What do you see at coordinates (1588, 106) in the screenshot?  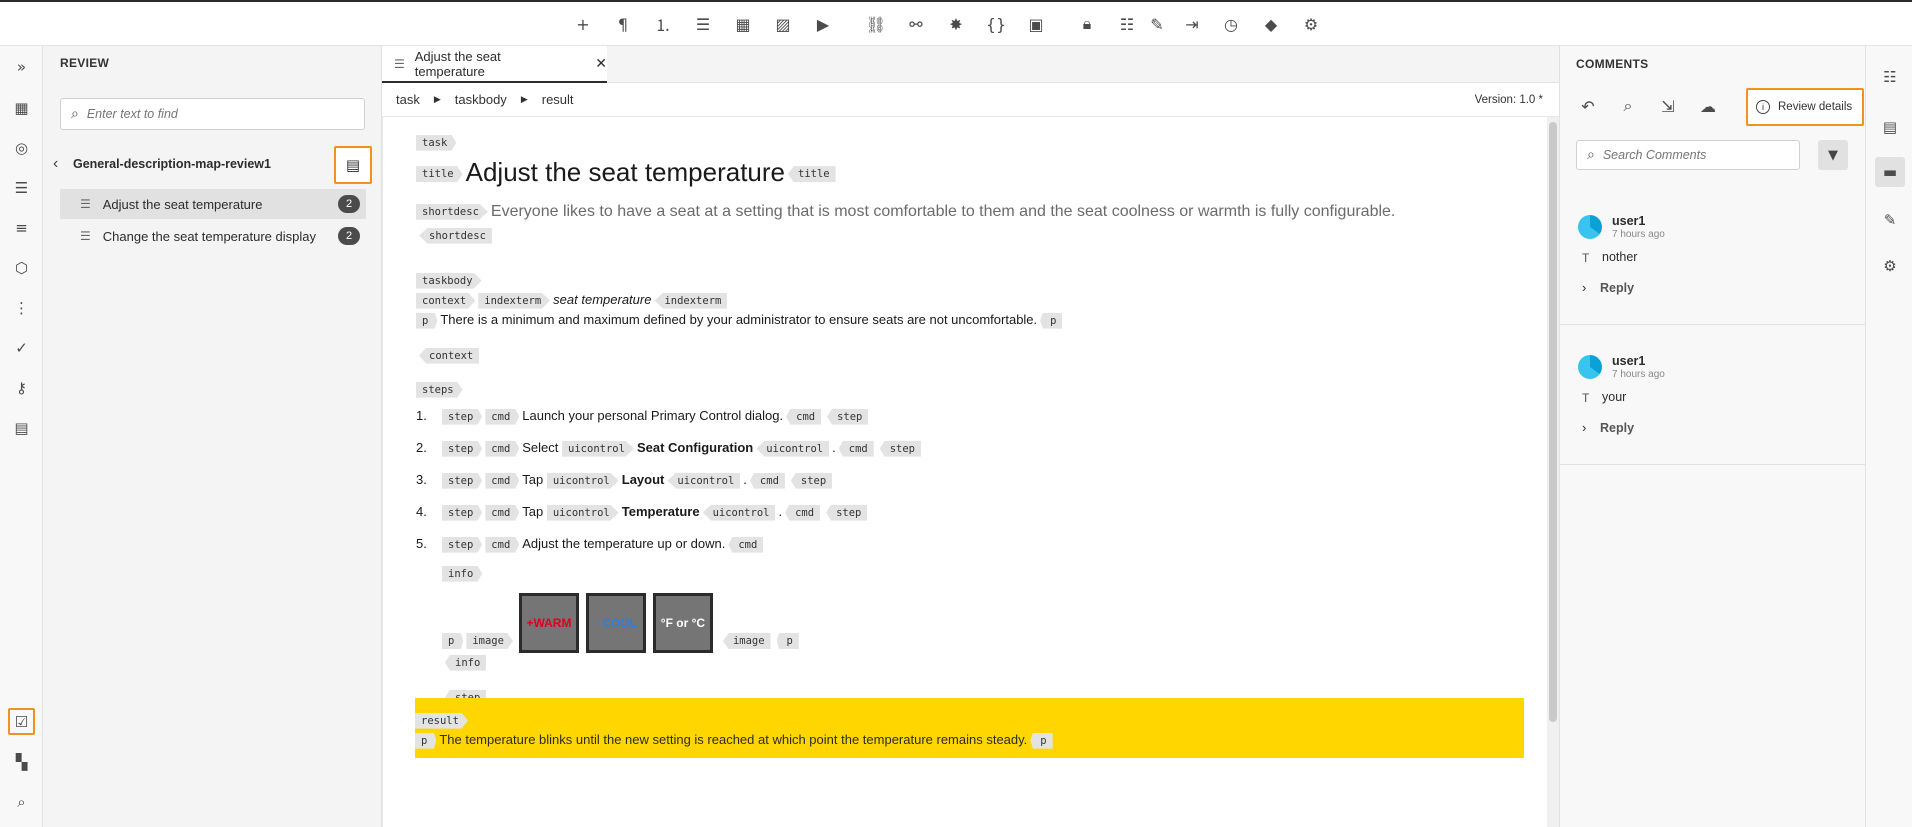 I see `undo-icon: ↶` at bounding box center [1588, 106].